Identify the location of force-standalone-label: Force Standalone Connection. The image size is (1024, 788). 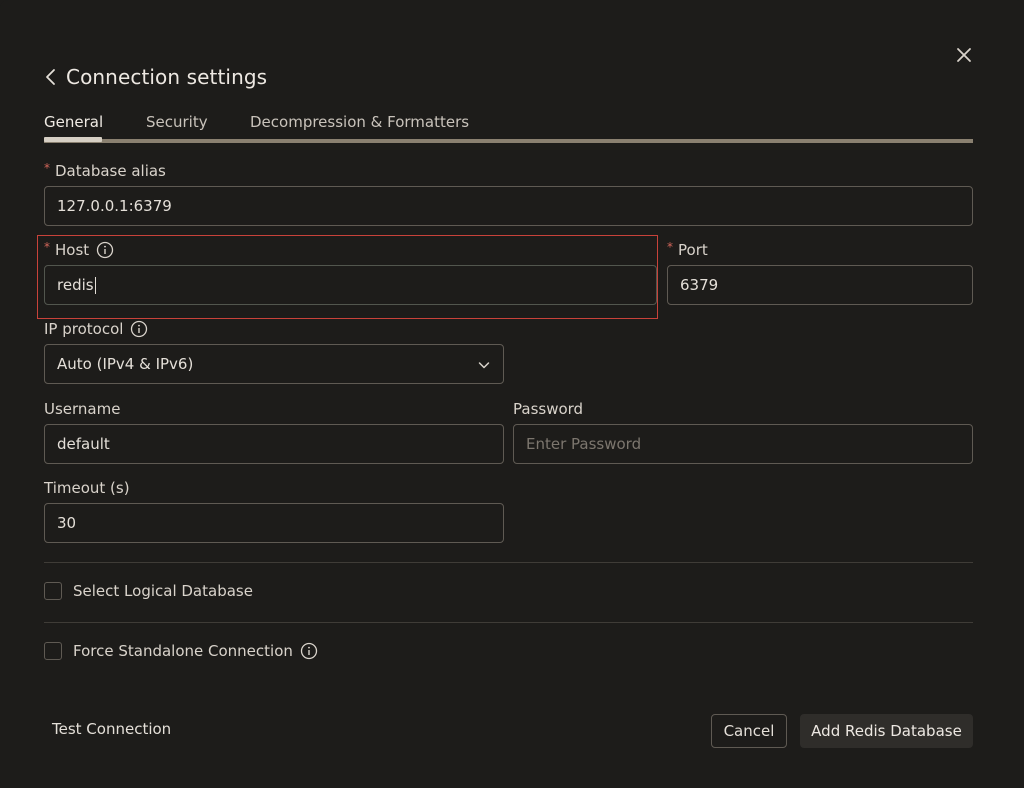
(183, 651).